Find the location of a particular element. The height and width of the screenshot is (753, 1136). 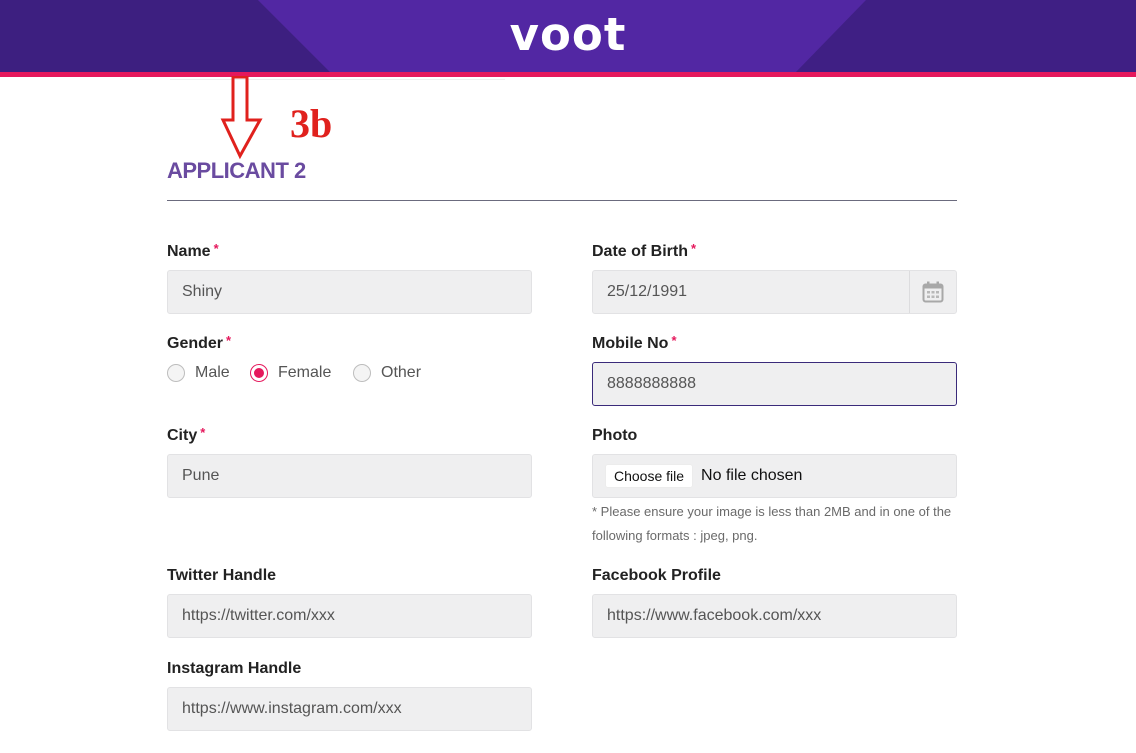

gender-label: Gender * is located at coordinates (199, 343).